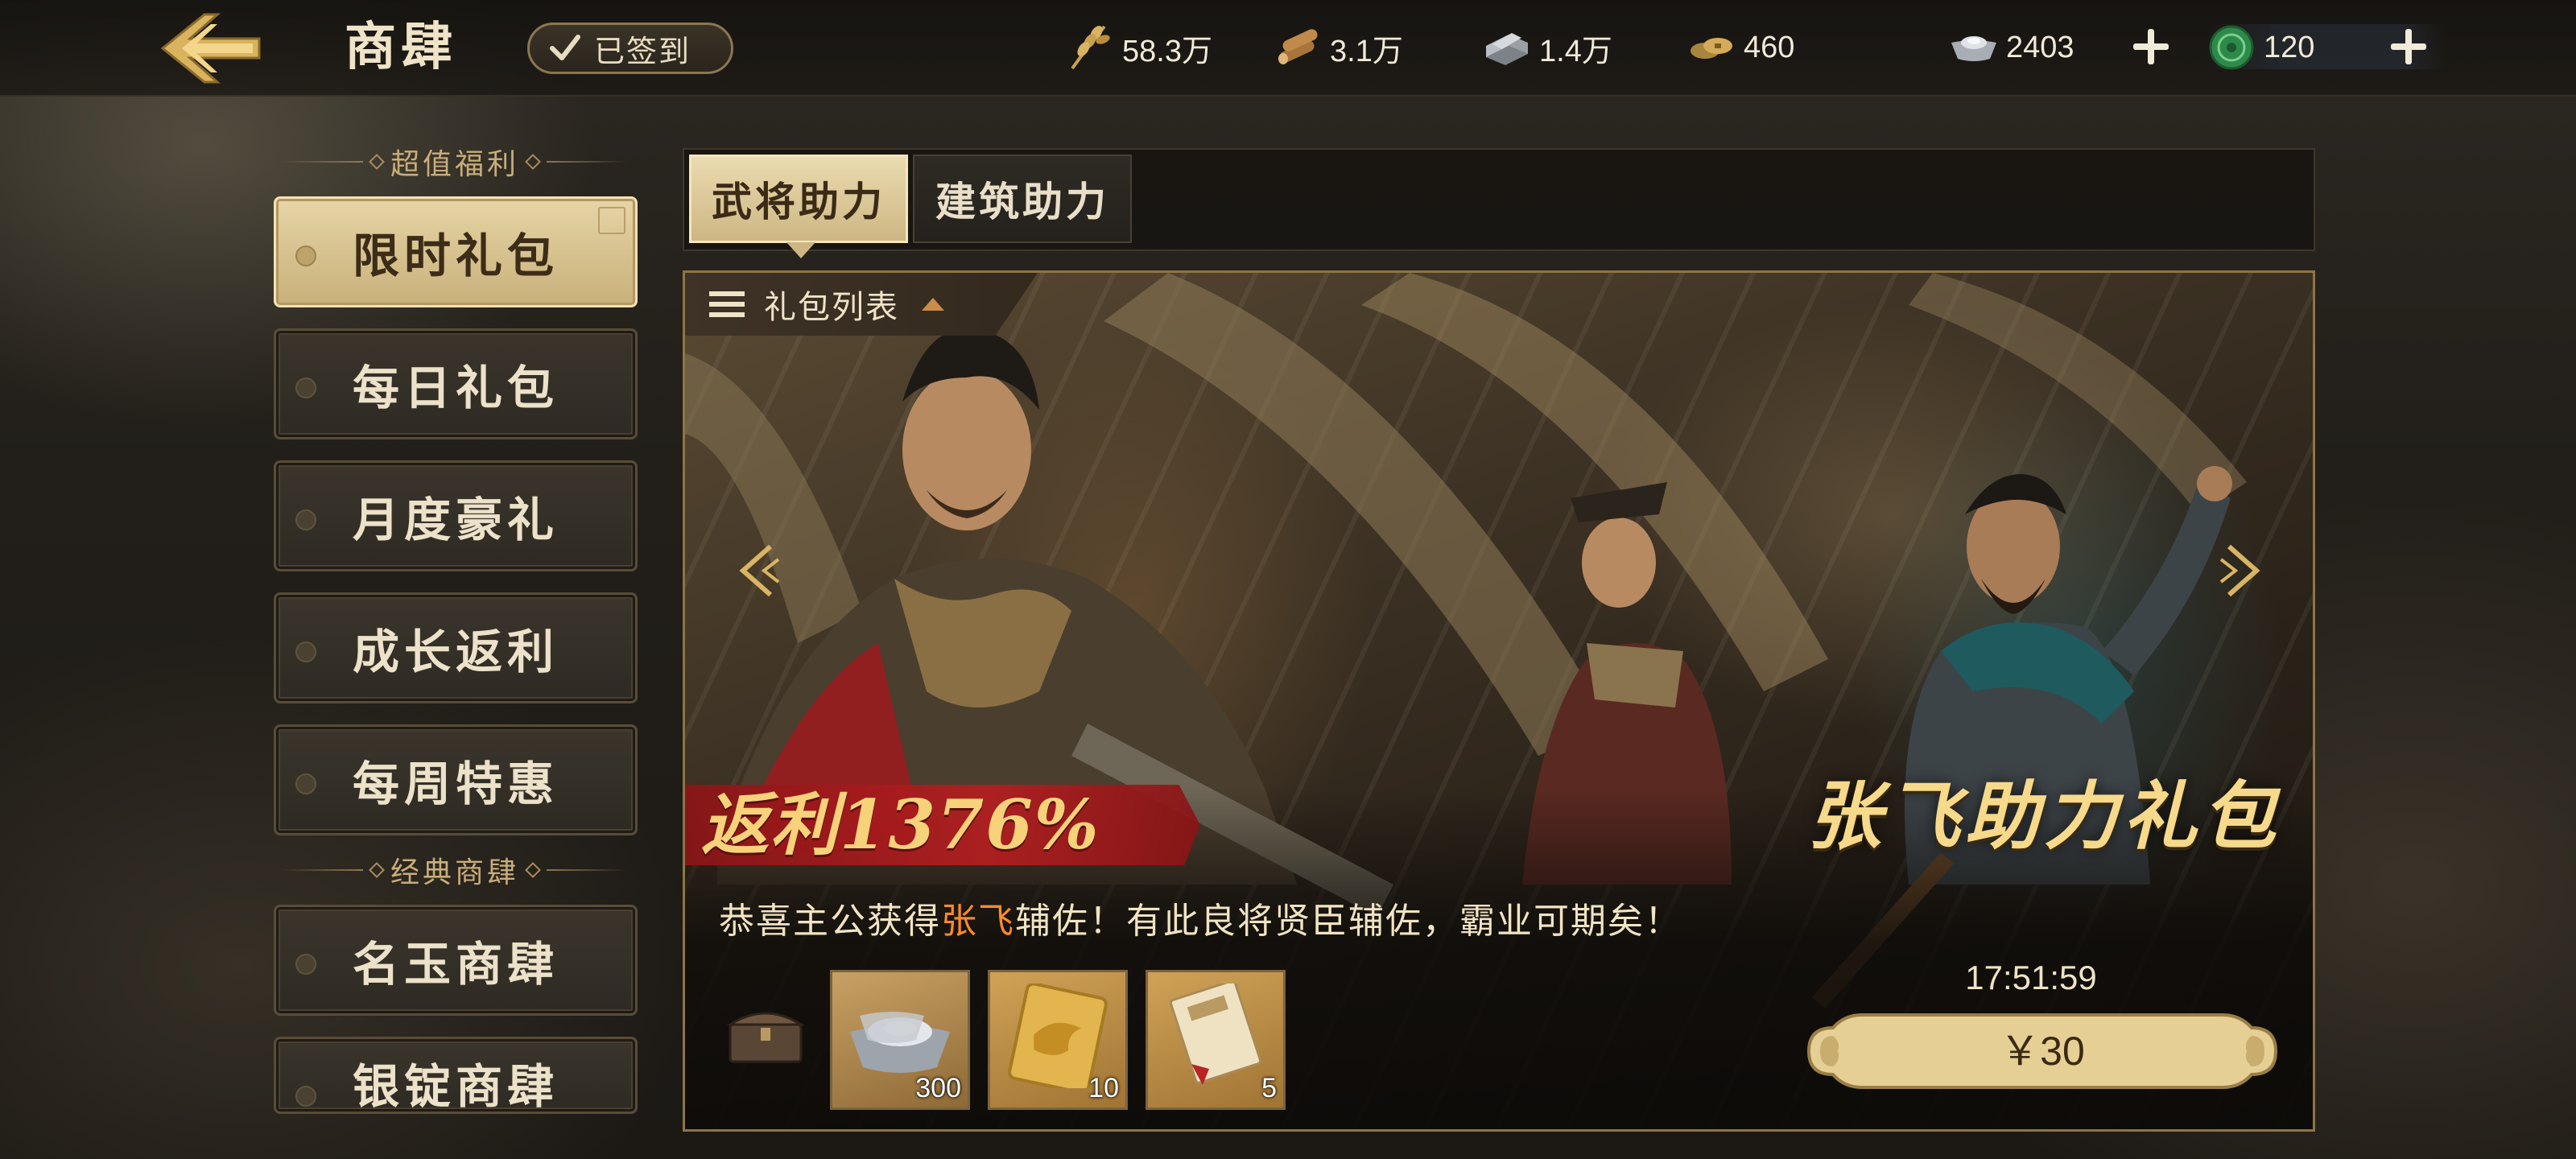  Describe the element at coordinates (1022, 199) in the screenshot. I see `tab-building-support: 建筑助力` at that location.